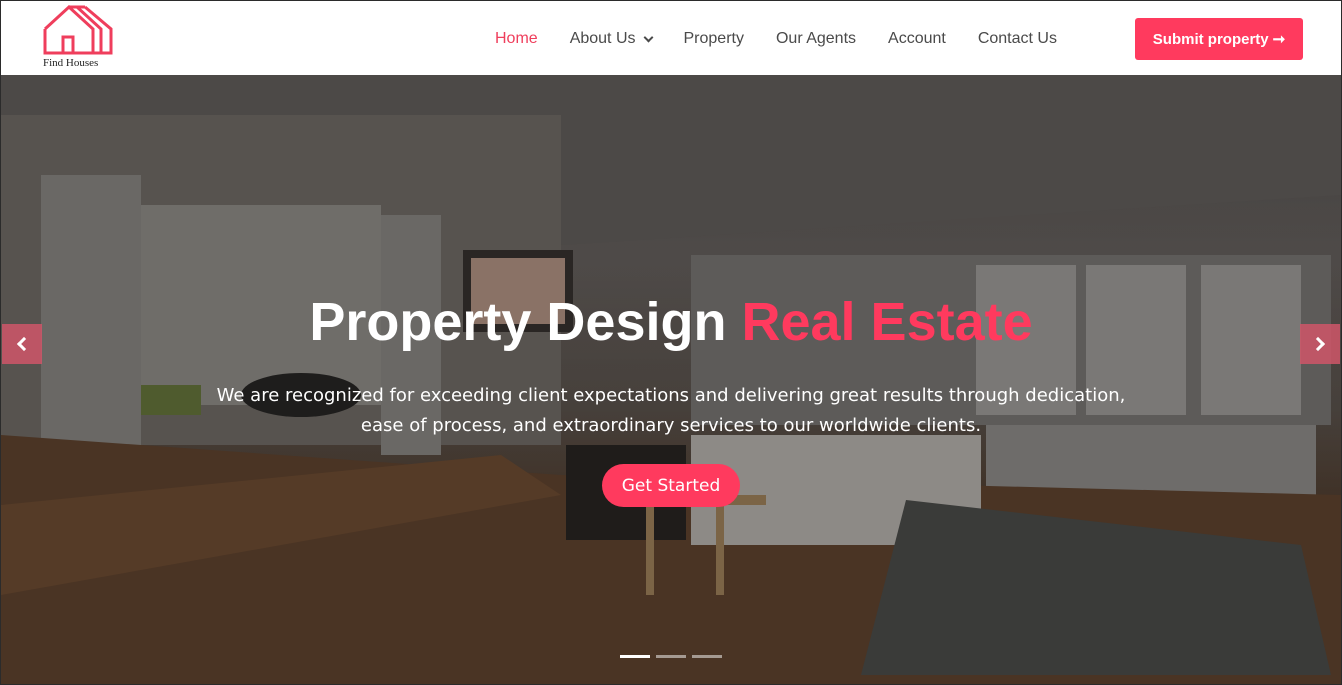  I want to click on submit-property-button: Submit property ➞, so click(1219, 39).